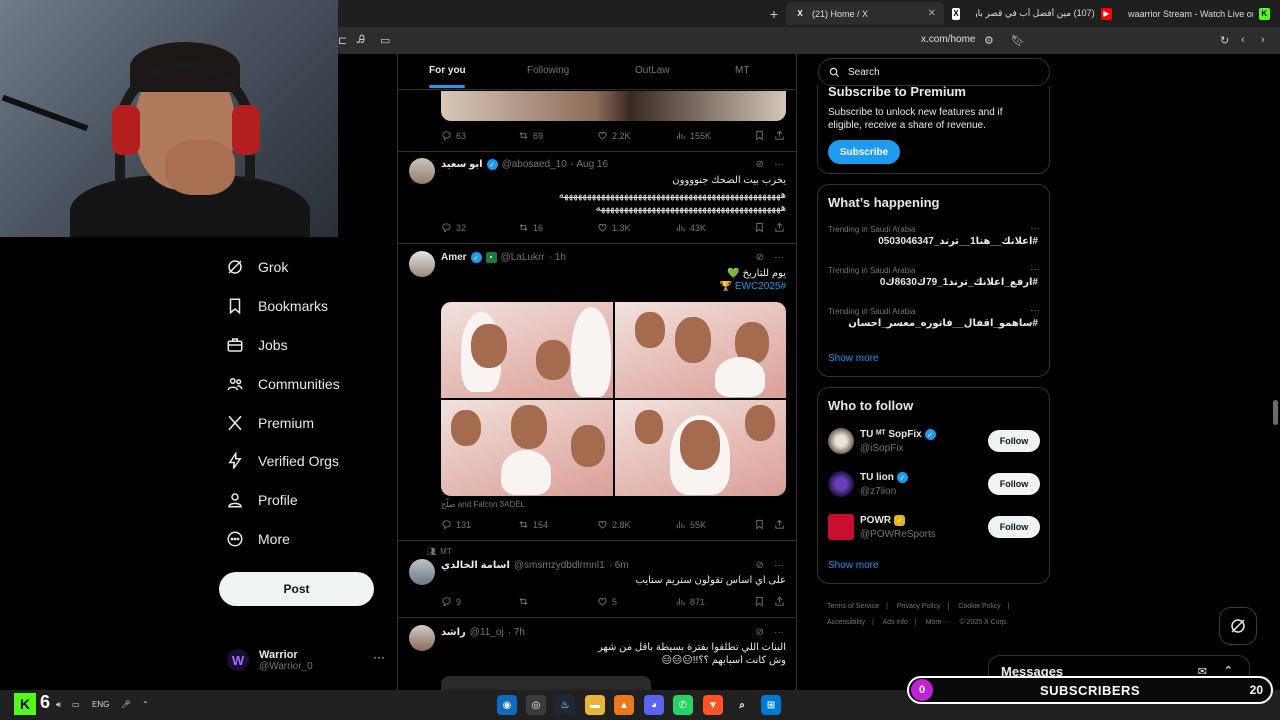 The width and height of the screenshot is (1280, 720). What do you see at coordinates (774, 14) in the screenshot?
I see `new-tab-button: +` at bounding box center [774, 14].